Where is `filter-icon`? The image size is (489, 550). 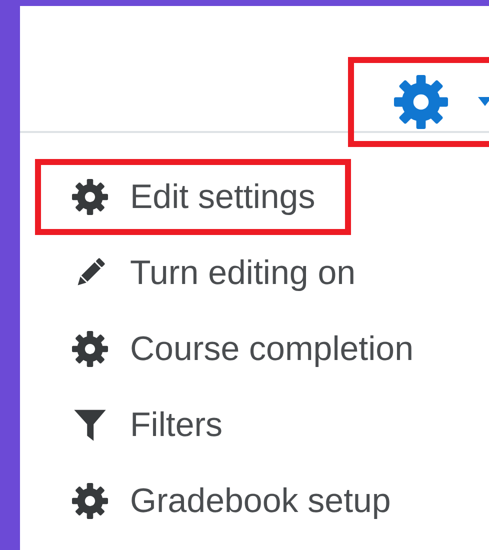 filter-icon is located at coordinates (90, 425).